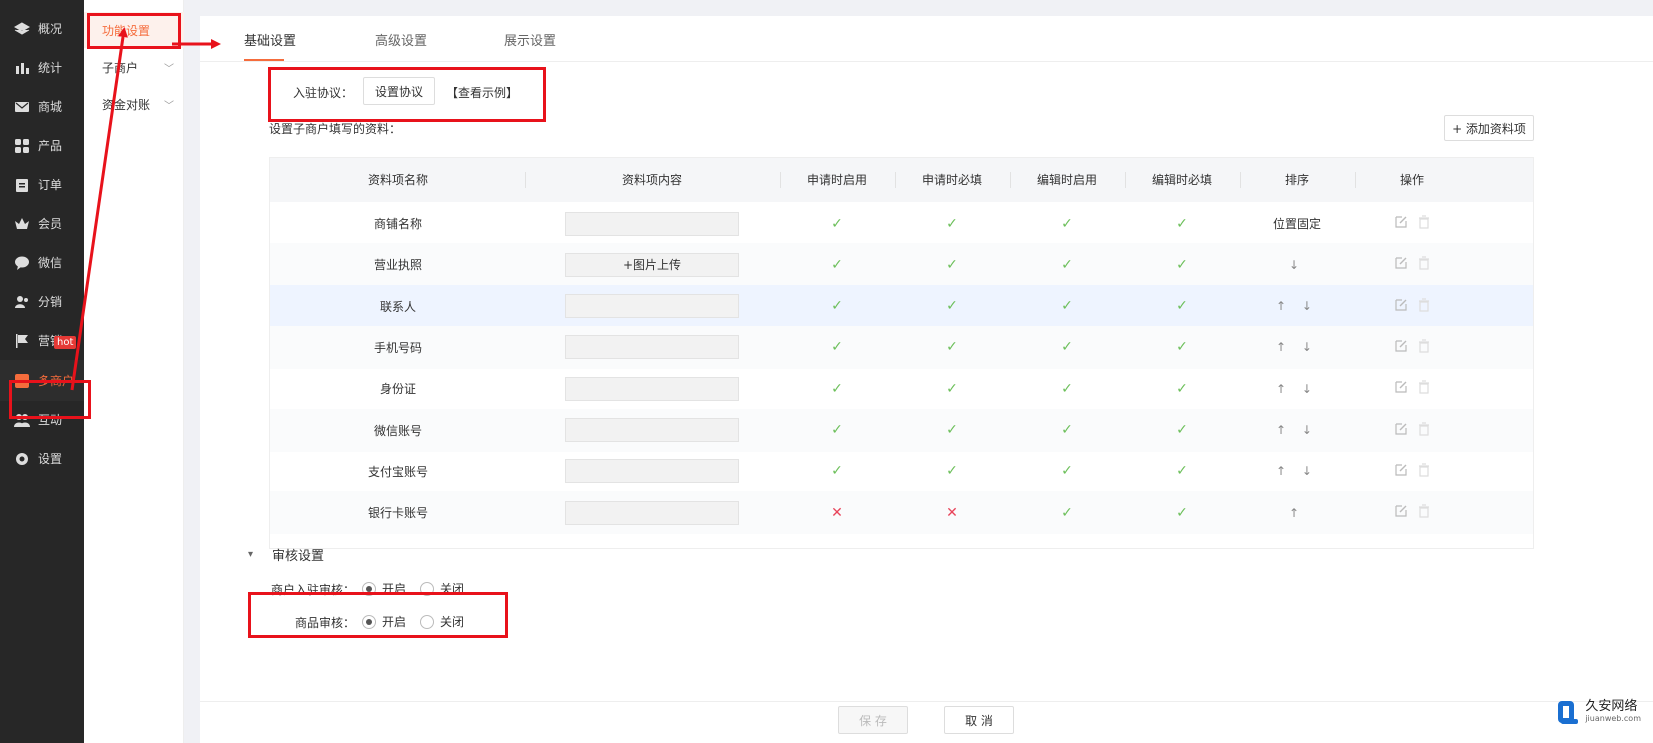 The width and height of the screenshot is (1653, 743). What do you see at coordinates (50, 302) in the screenshot?
I see `nav-item-label: 分销` at bounding box center [50, 302].